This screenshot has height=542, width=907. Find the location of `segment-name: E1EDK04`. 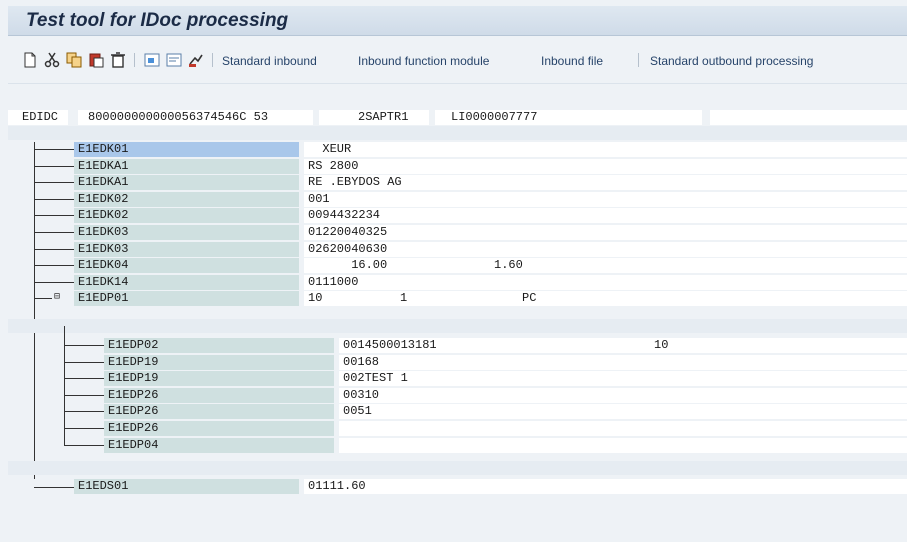

segment-name: E1EDK04 is located at coordinates (103, 265).